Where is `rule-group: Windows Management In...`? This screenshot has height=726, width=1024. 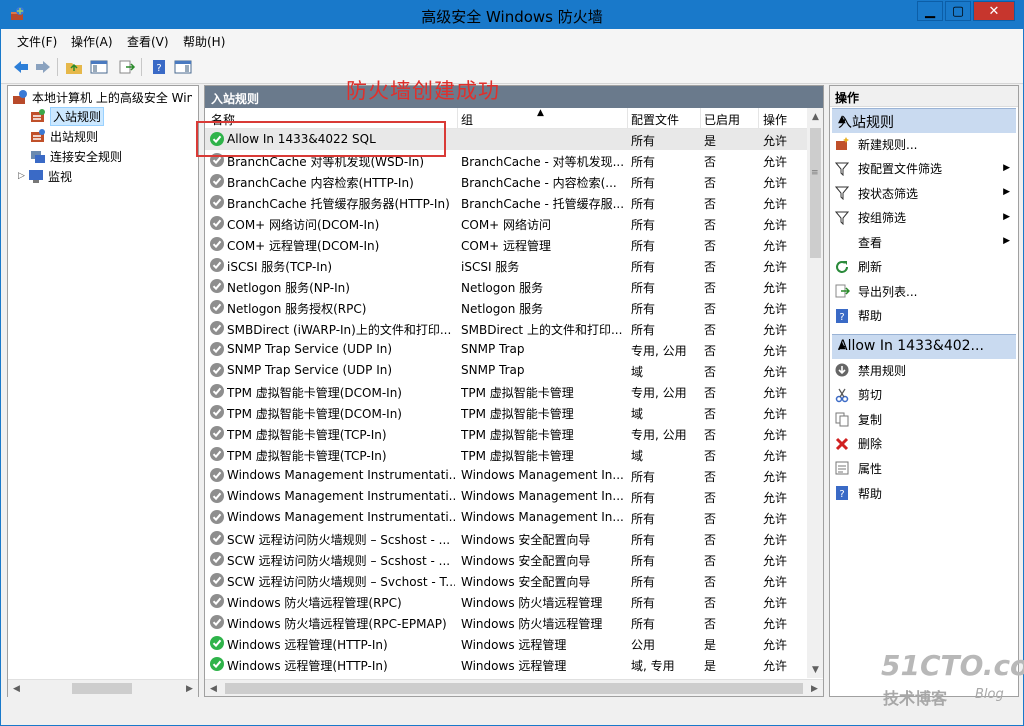 rule-group: Windows Management In... is located at coordinates (542, 475).